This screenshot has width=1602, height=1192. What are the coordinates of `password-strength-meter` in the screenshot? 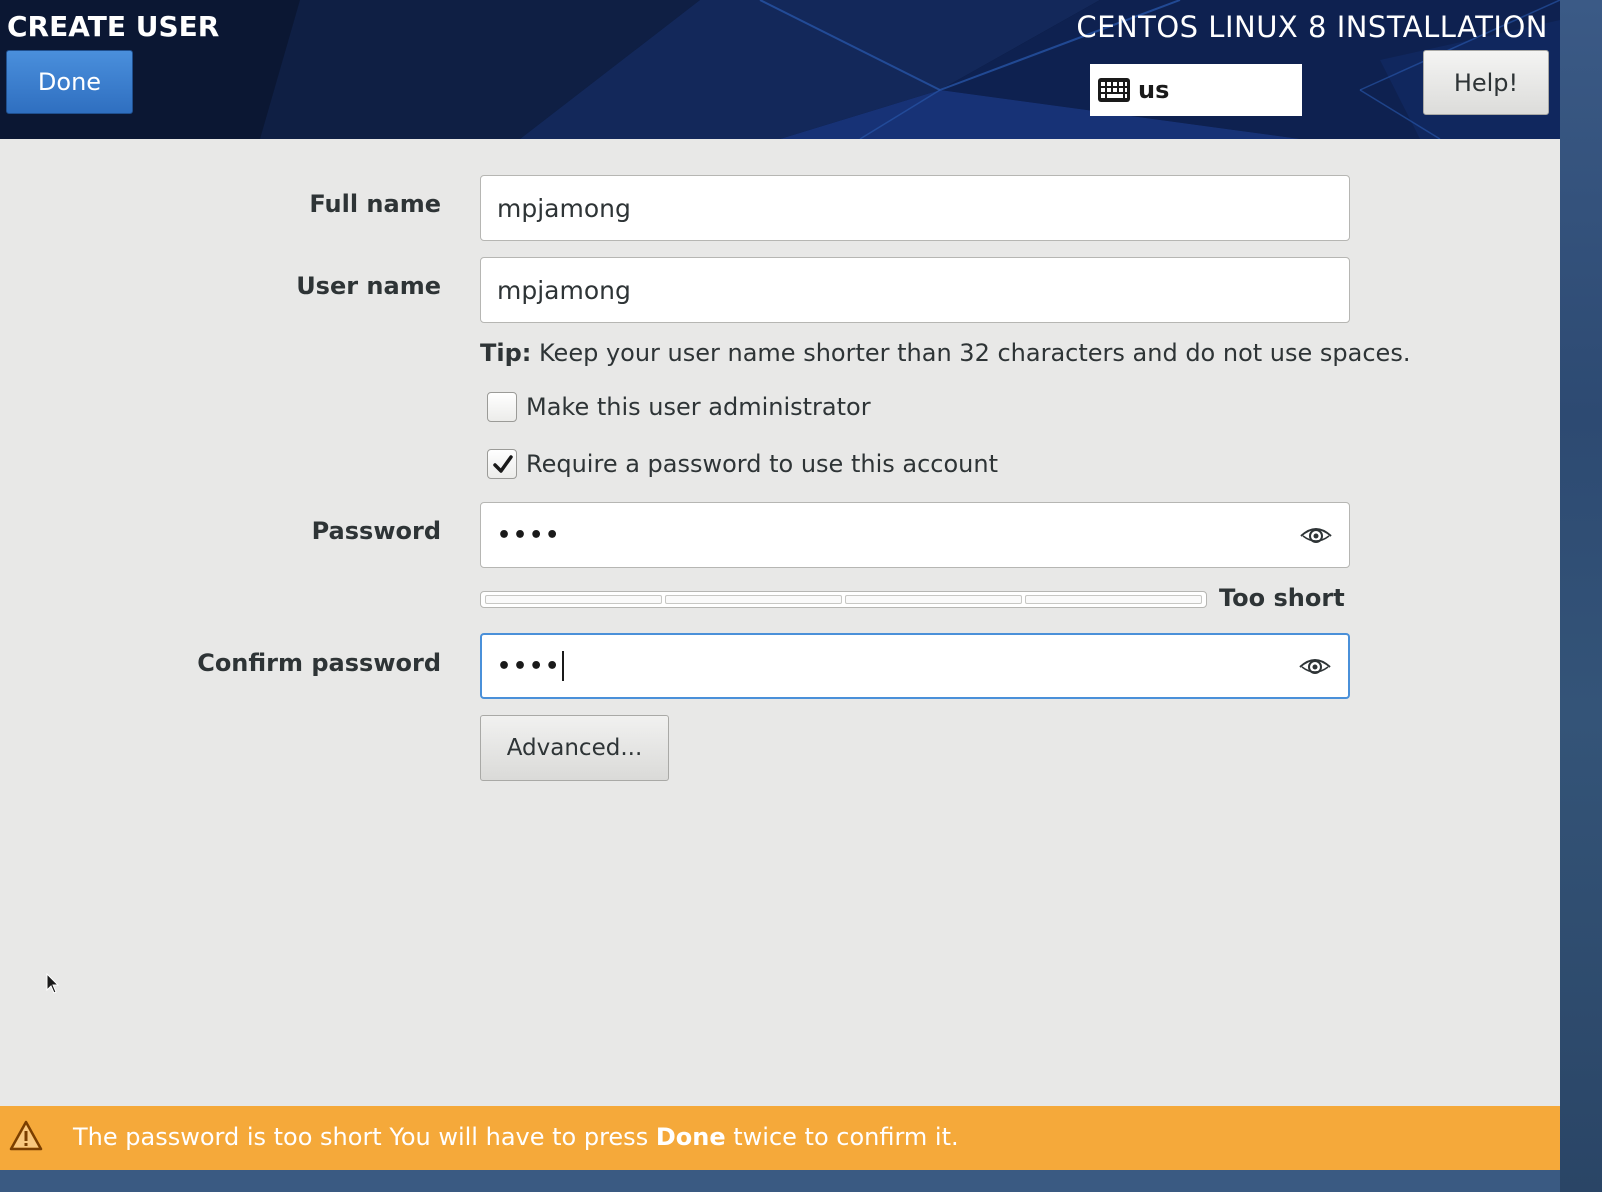 It's located at (843, 599).